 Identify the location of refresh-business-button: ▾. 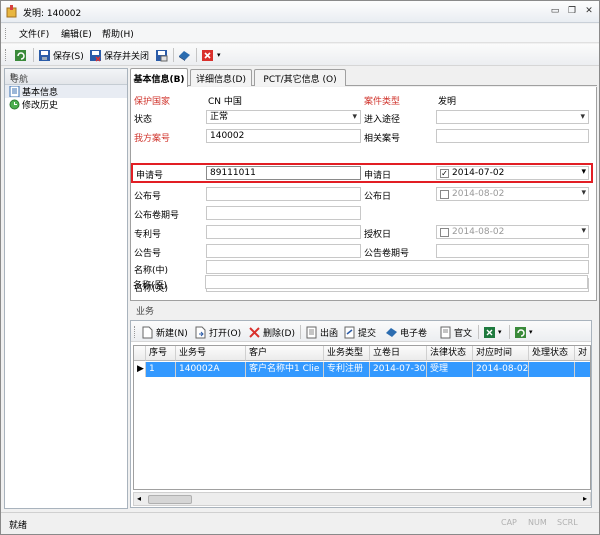
(523, 332).